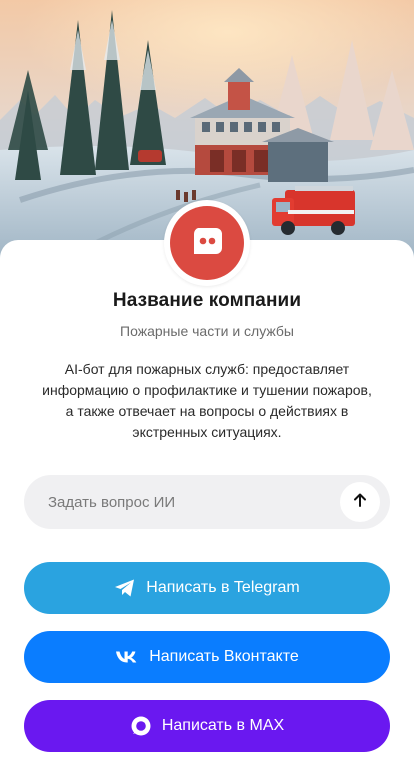 This screenshot has height=770, width=414. I want to click on ask-ai-bar, so click(207, 502).